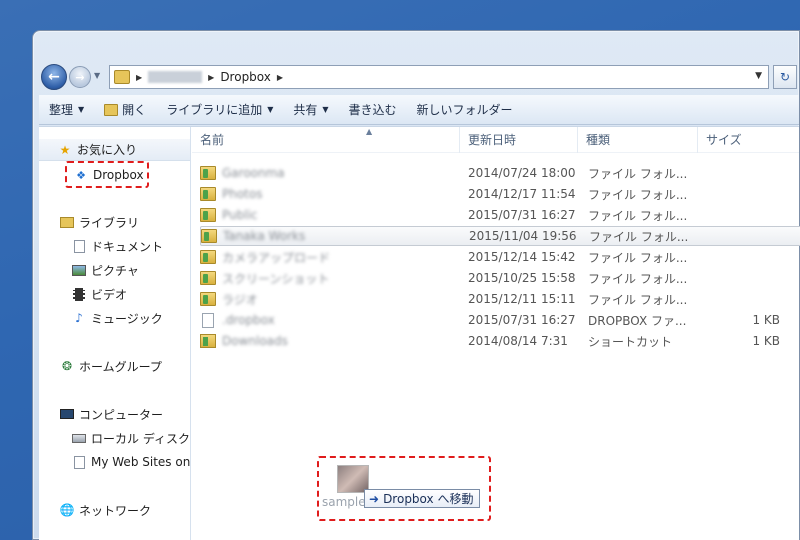  What do you see at coordinates (109, 294) in the screenshot?
I see `nav-videos-label: ビデオ` at bounding box center [109, 294].